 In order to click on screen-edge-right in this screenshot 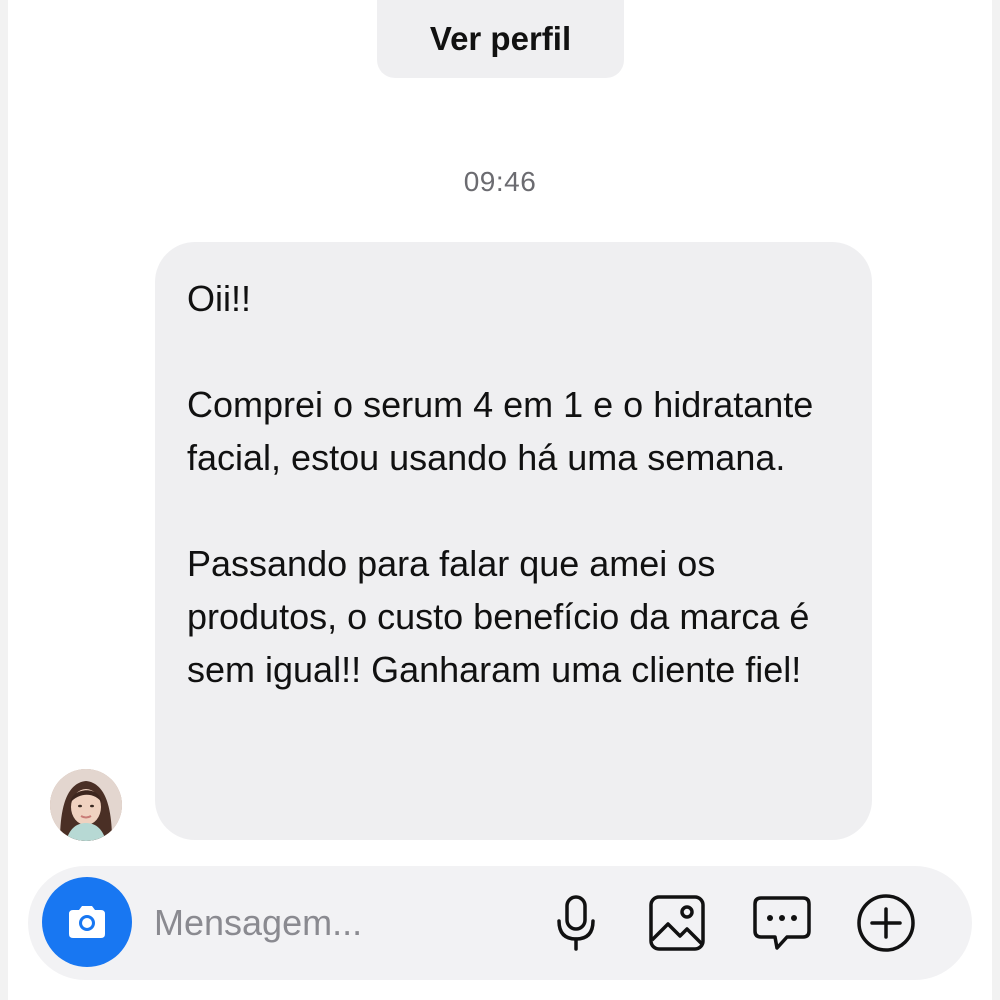, I will do `click(996, 500)`.